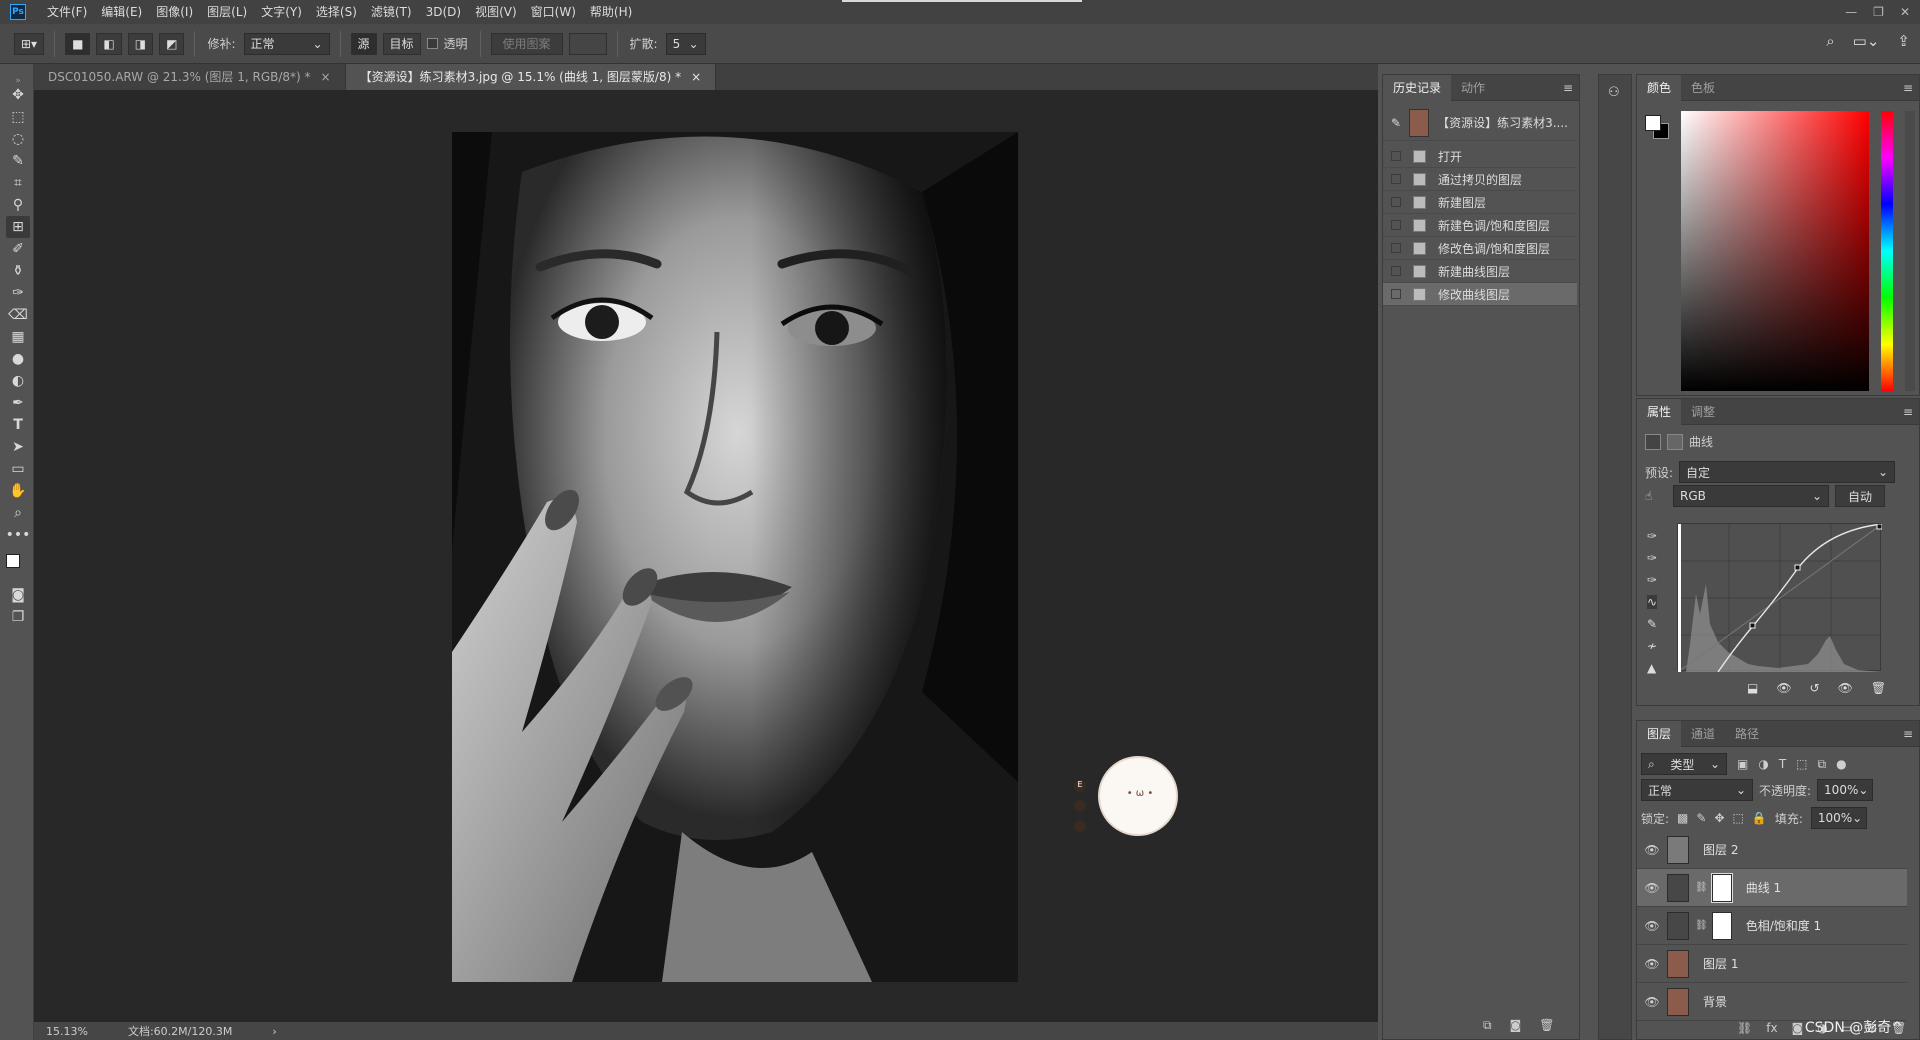 This screenshot has height=1040, width=1920. Describe the element at coordinates (553, 12) in the screenshot. I see `menu-window: 窗口(W)` at that location.